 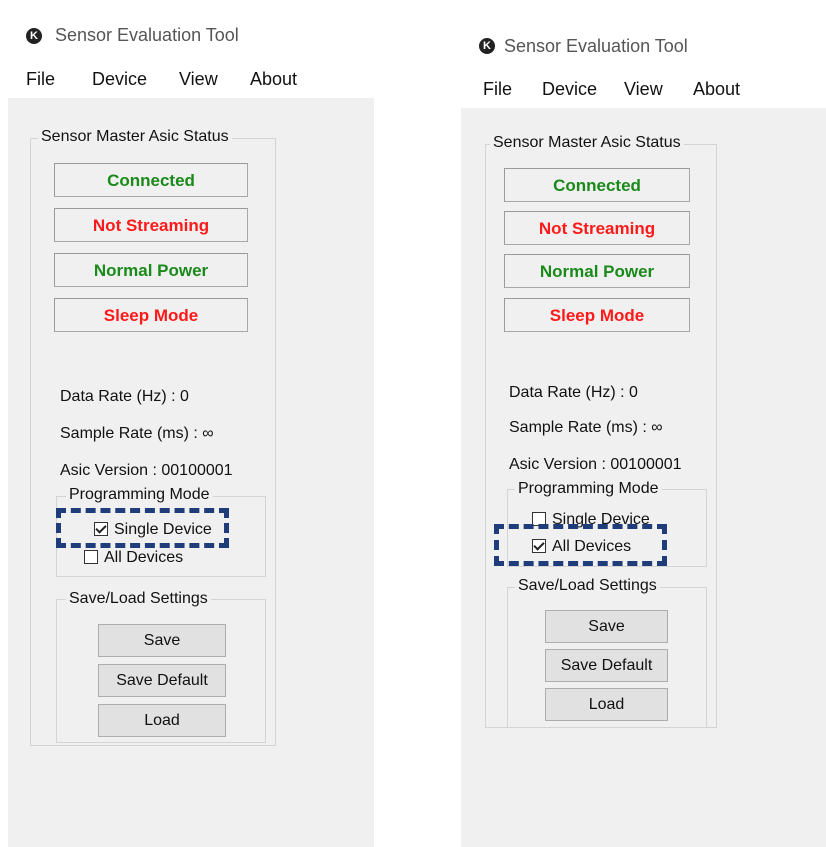 What do you see at coordinates (144, 557) in the screenshot?
I see `all-devices-label: All Devices` at bounding box center [144, 557].